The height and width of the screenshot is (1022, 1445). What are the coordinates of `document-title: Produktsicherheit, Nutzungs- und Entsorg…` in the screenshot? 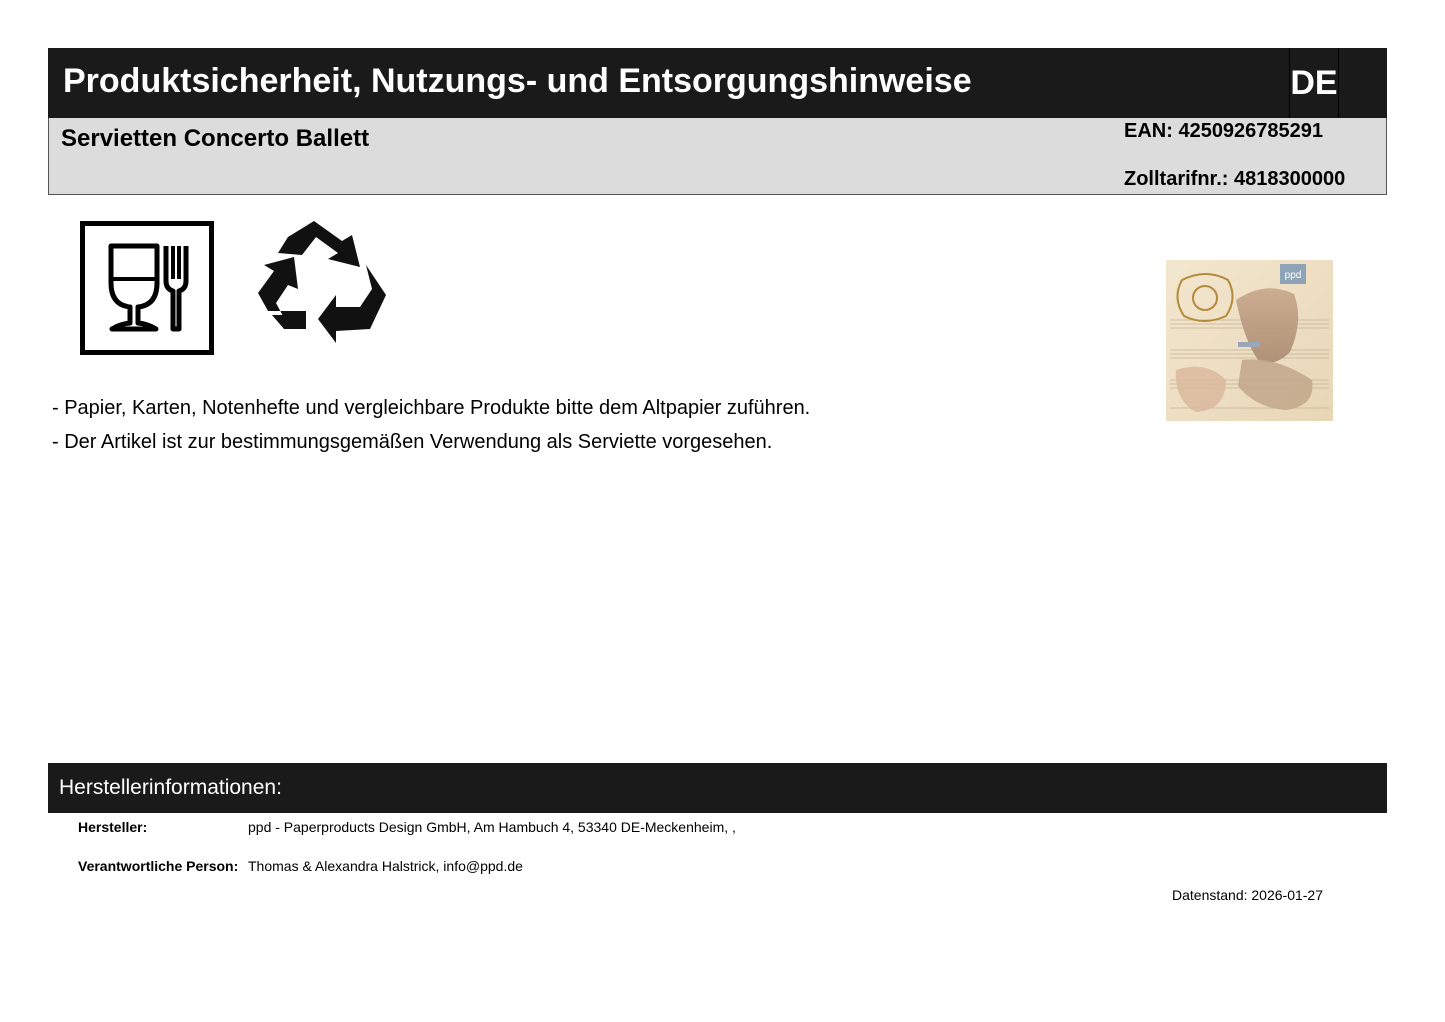 It's located at (517, 81).